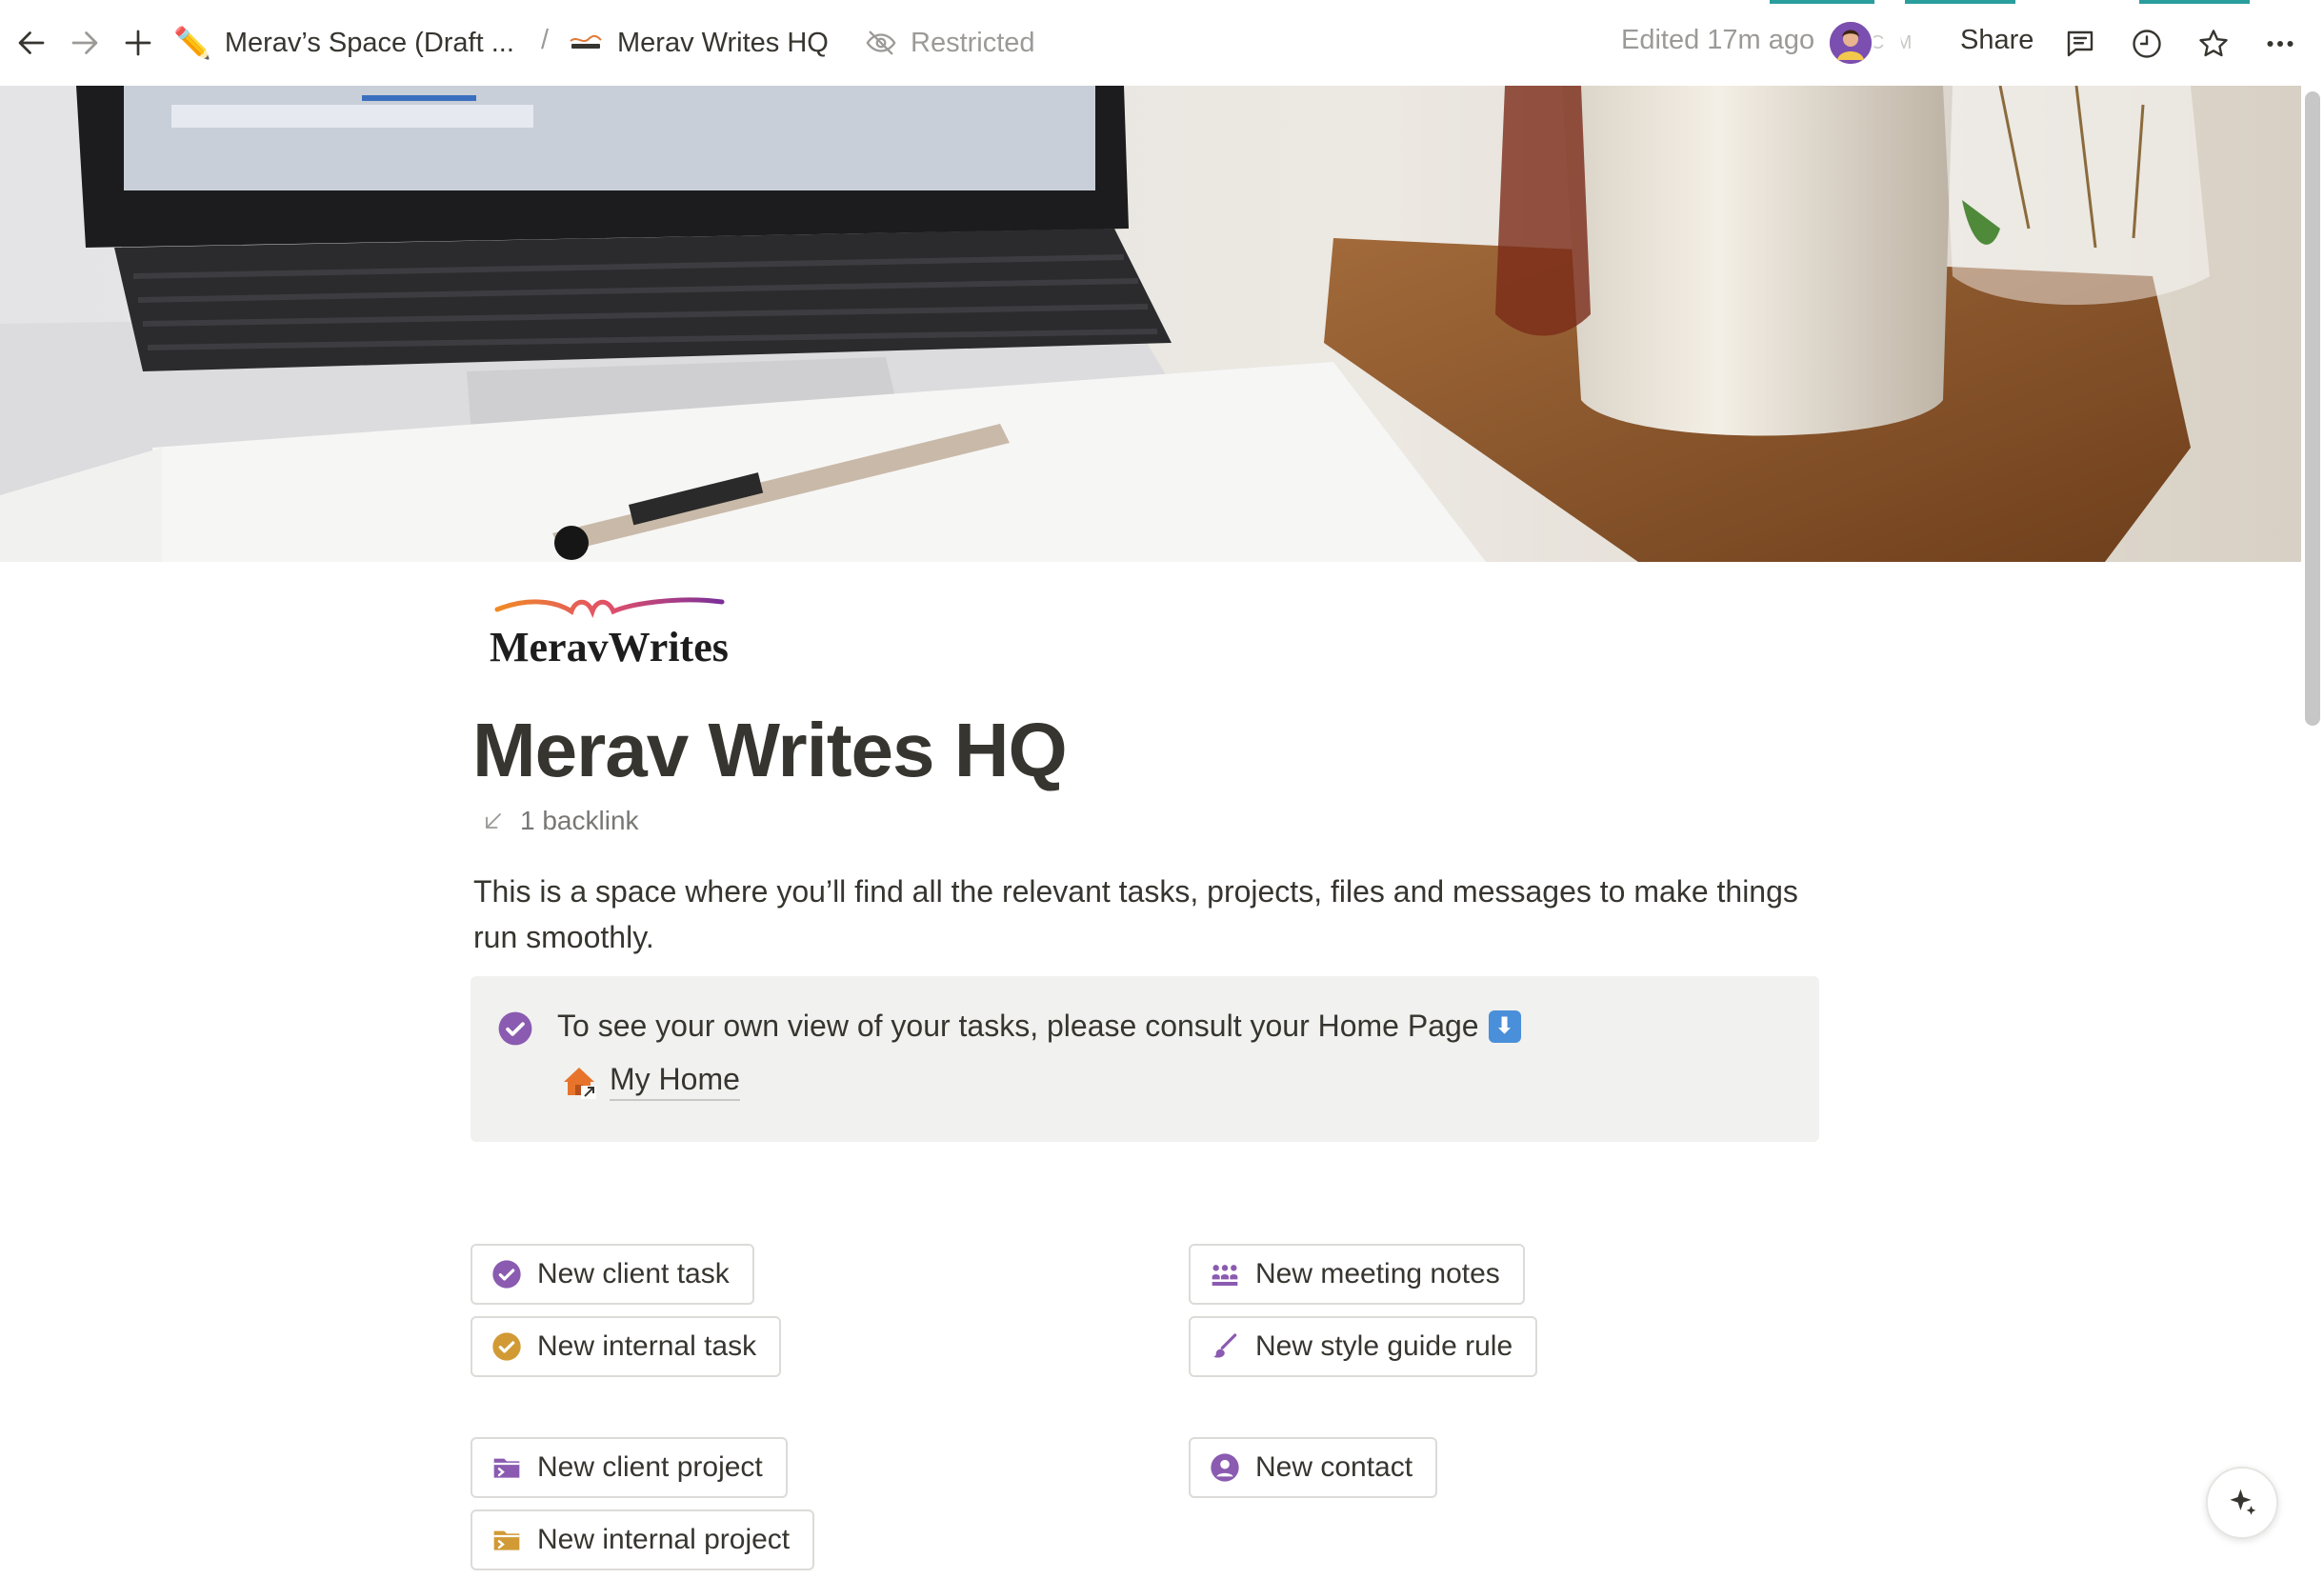 The width and height of the screenshot is (2324, 1579). What do you see at coordinates (770, 750) in the screenshot?
I see `page-title: Merav Writes HQ` at bounding box center [770, 750].